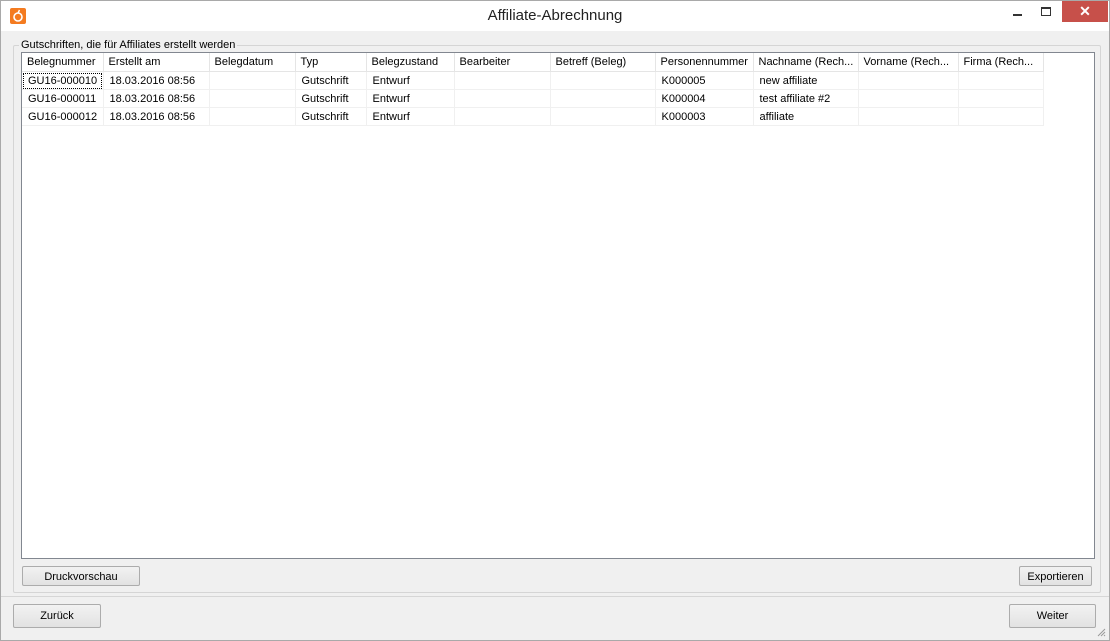  What do you see at coordinates (63, 116) in the screenshot?
I see `cell-belegnummer: GU16-000012` at bounding box center [63, 116].